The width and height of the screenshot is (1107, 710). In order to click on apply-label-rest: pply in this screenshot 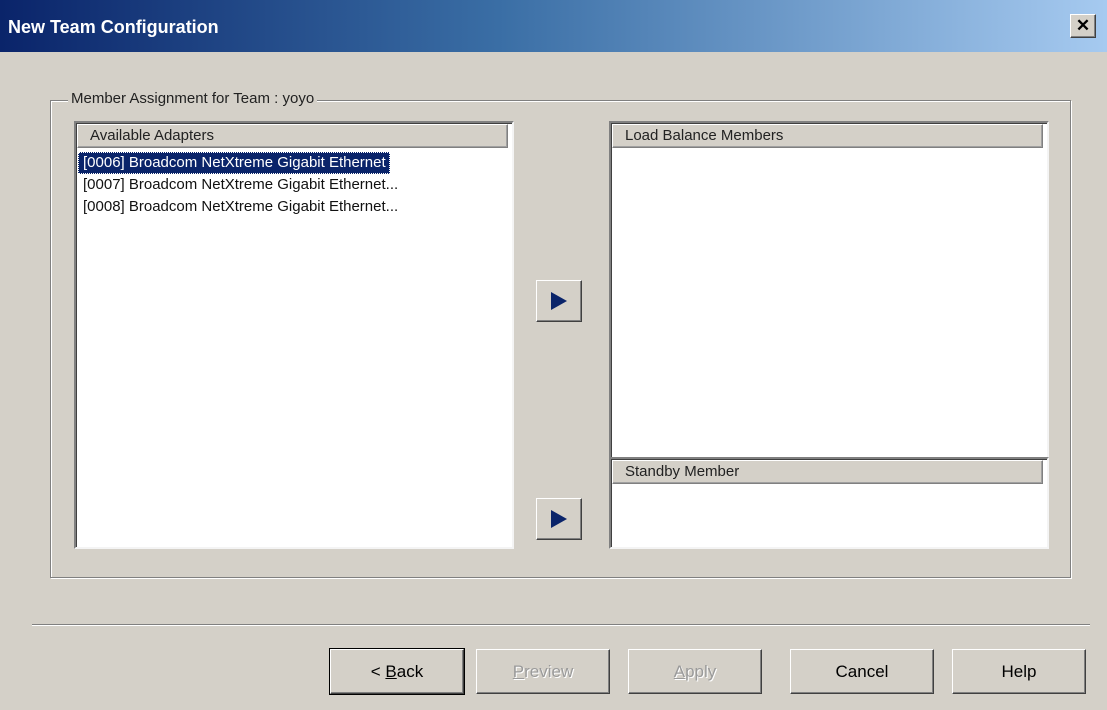, I will do `click(701, 671)`.